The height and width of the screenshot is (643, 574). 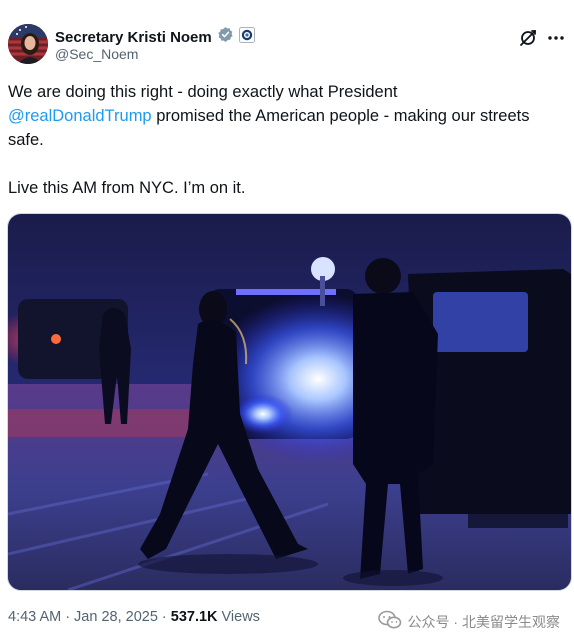 I want to click on wechat-icon, so click(x=389, y=621).